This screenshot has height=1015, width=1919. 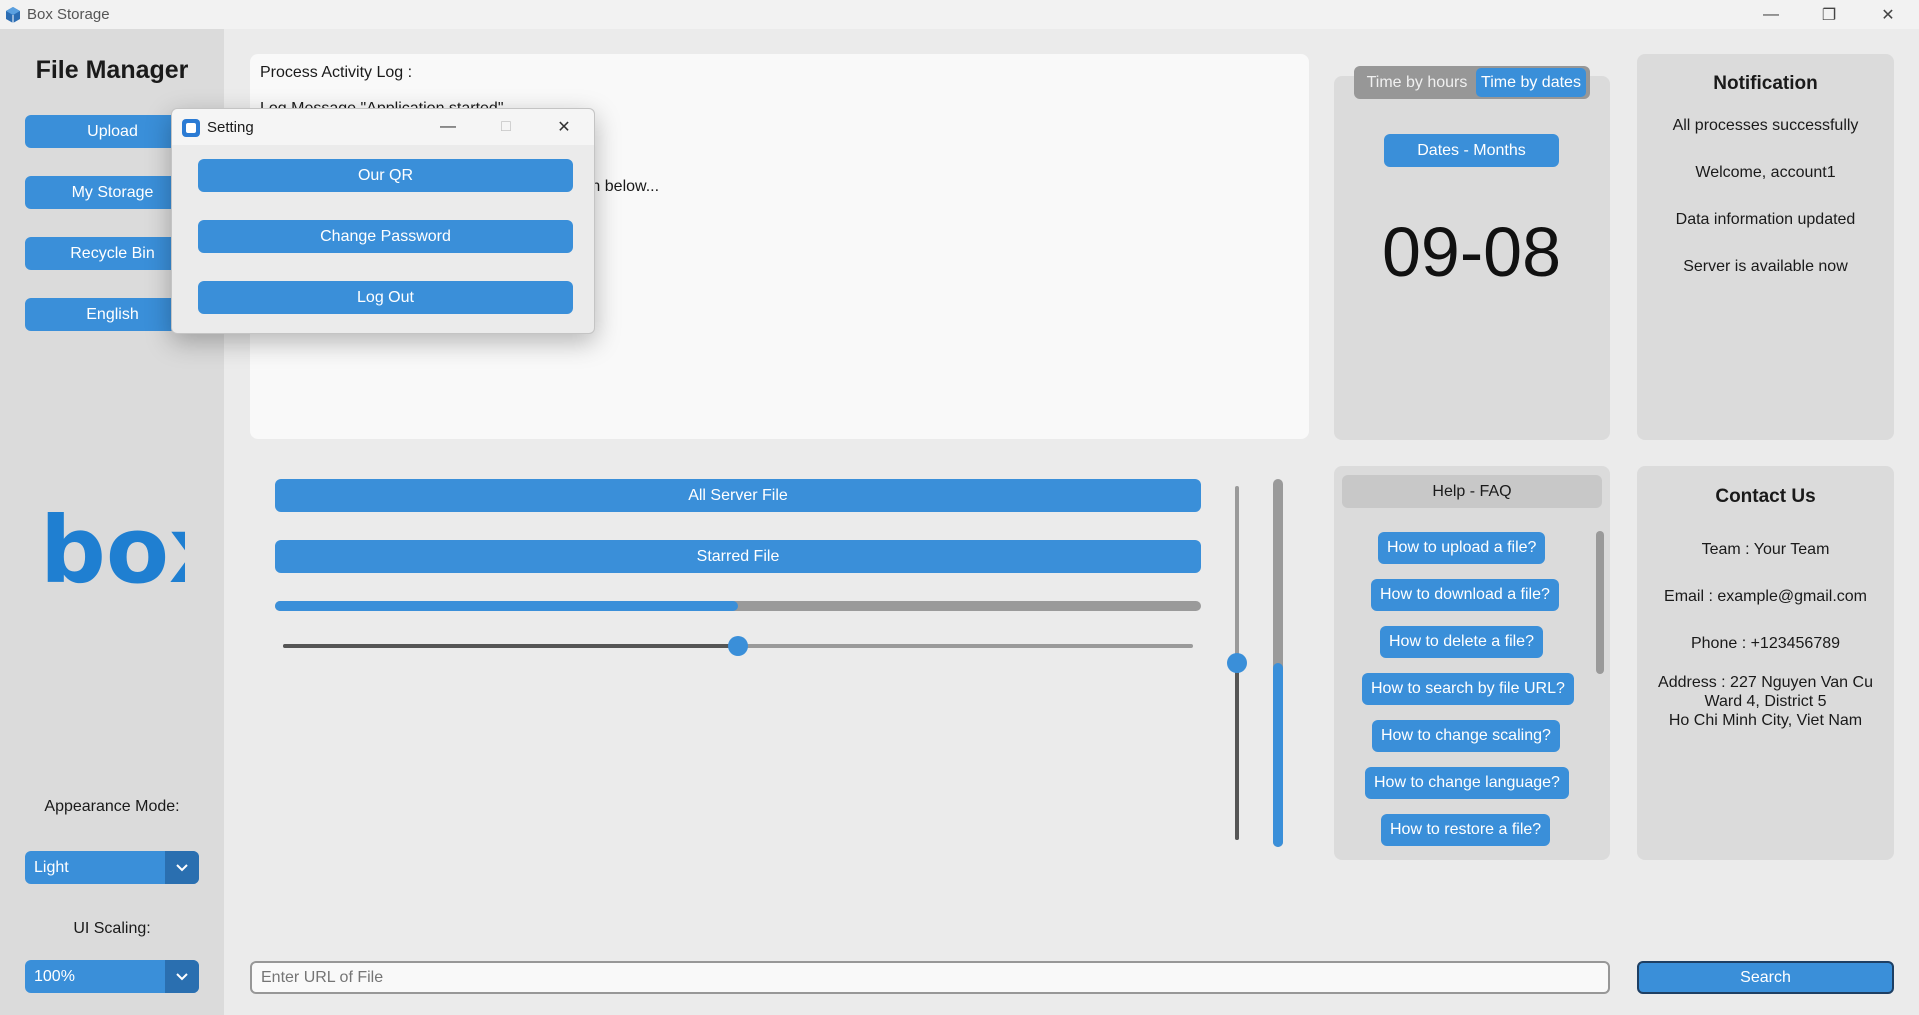 I want to click on faq-restore-button: How to restore a file?, so click(x=1466, y=830).